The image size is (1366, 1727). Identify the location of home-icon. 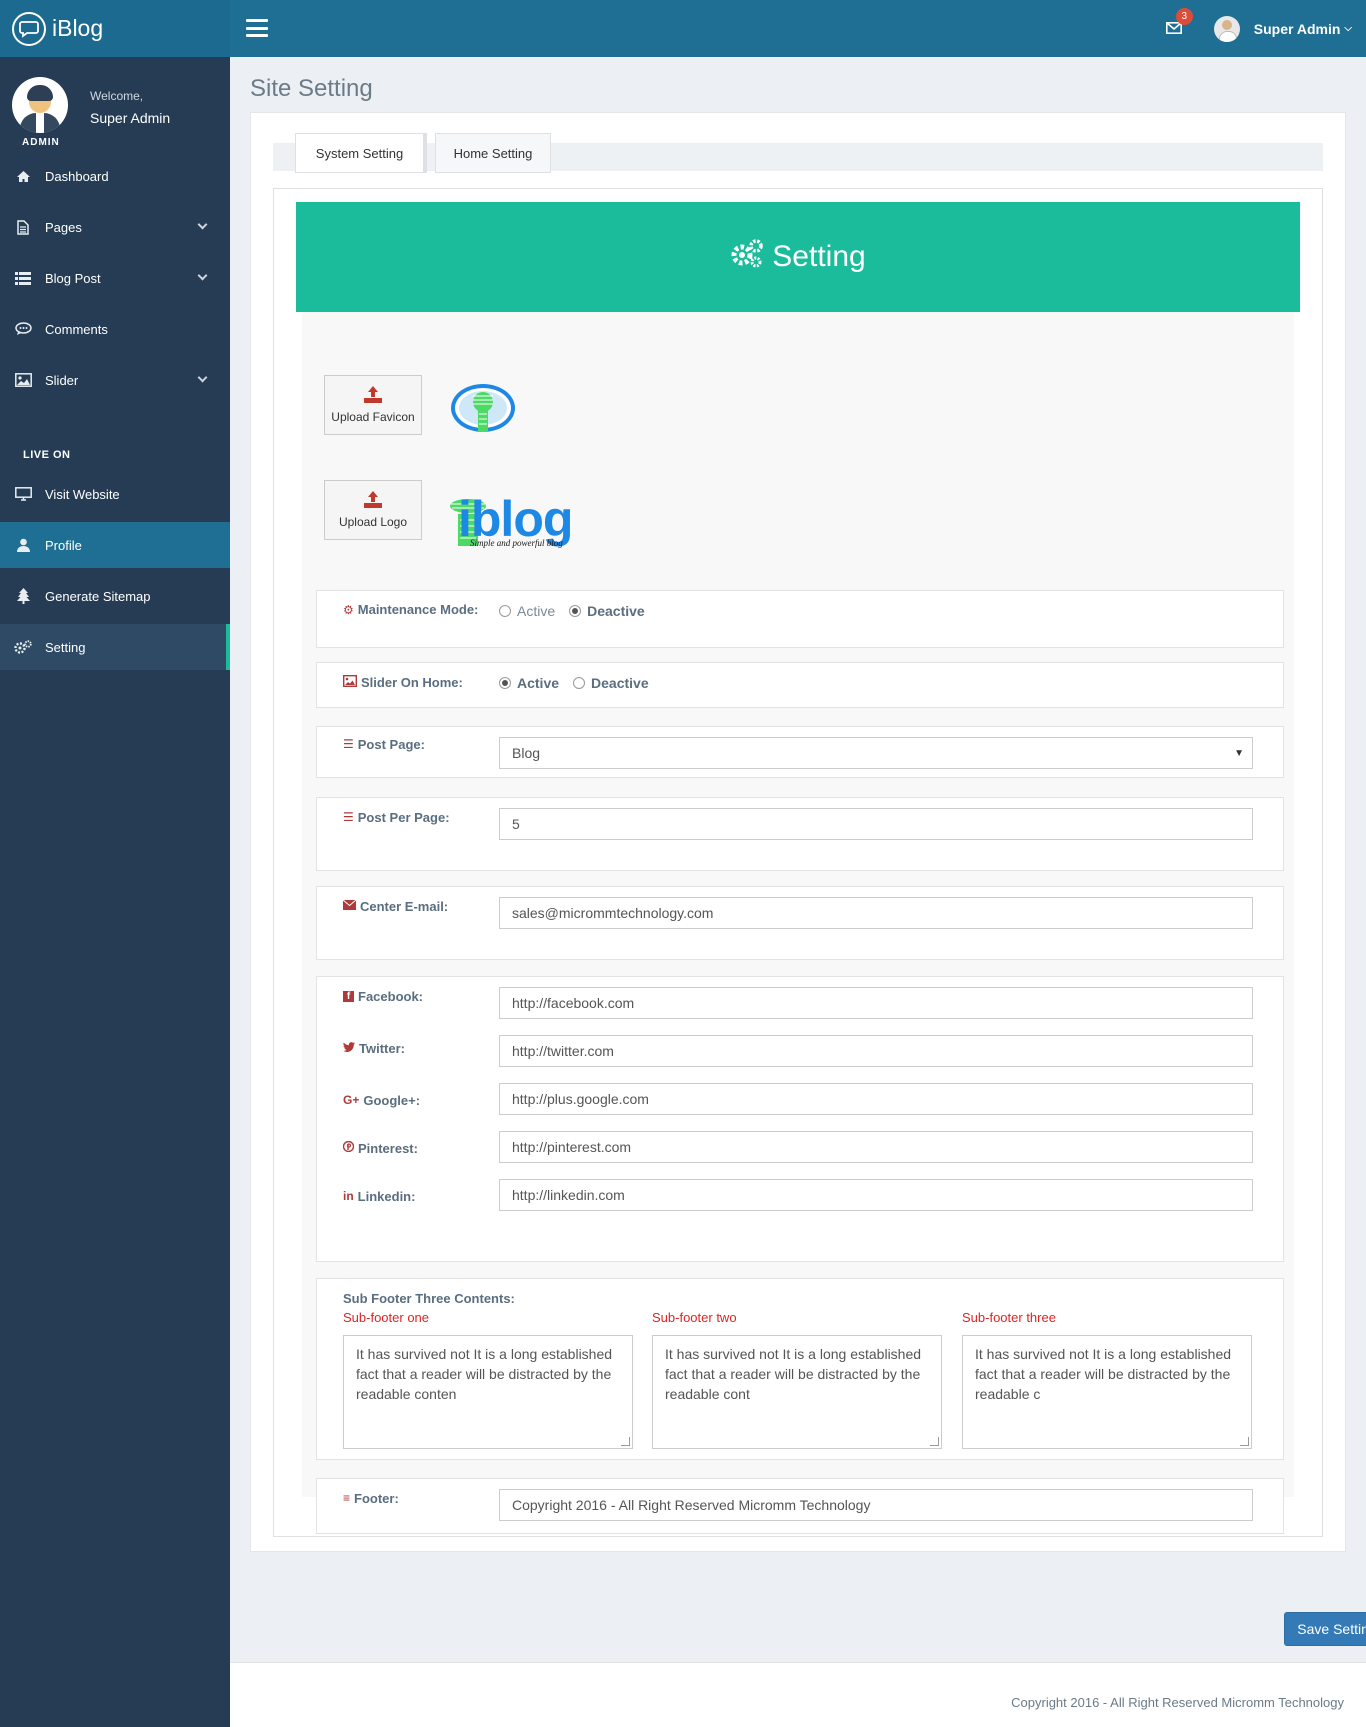
(23, 176).